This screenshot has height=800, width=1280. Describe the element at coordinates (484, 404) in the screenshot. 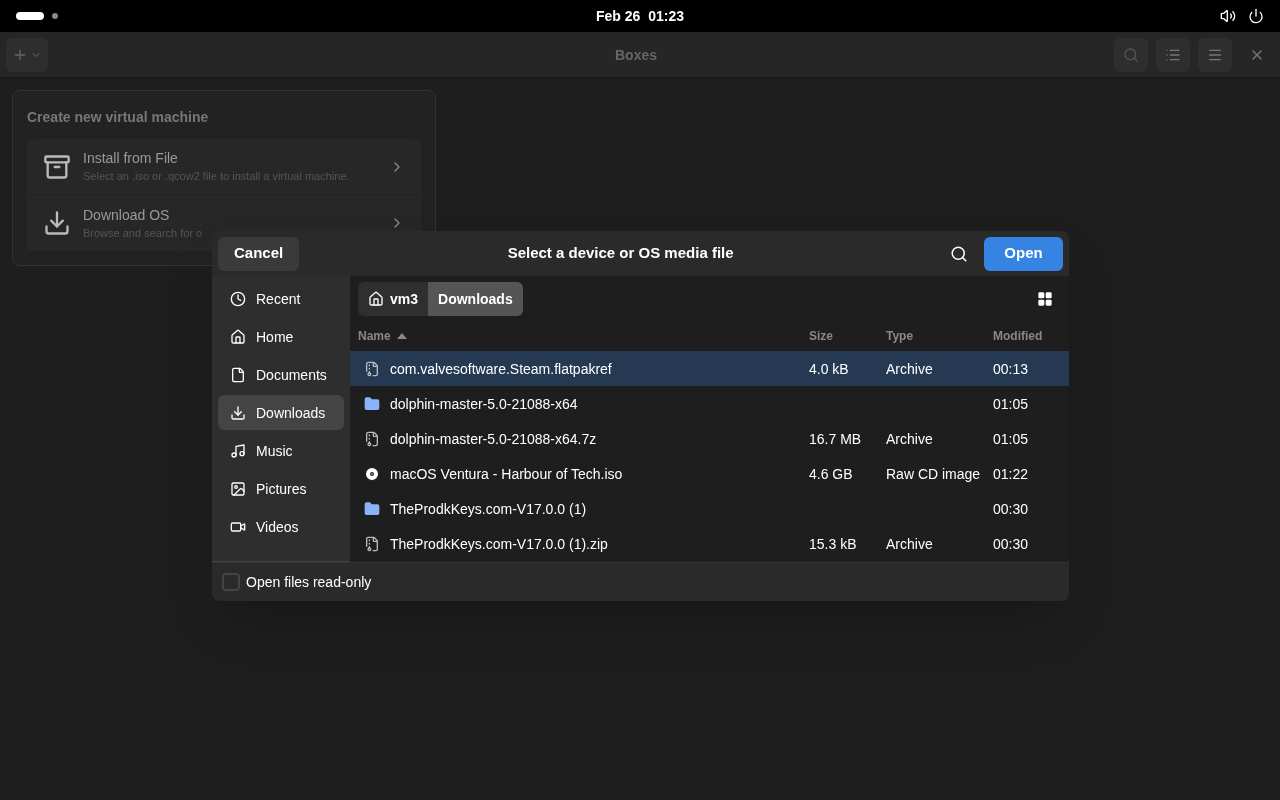

I see `file-name: dolphin-master-5.0-21088-x64` at that location.